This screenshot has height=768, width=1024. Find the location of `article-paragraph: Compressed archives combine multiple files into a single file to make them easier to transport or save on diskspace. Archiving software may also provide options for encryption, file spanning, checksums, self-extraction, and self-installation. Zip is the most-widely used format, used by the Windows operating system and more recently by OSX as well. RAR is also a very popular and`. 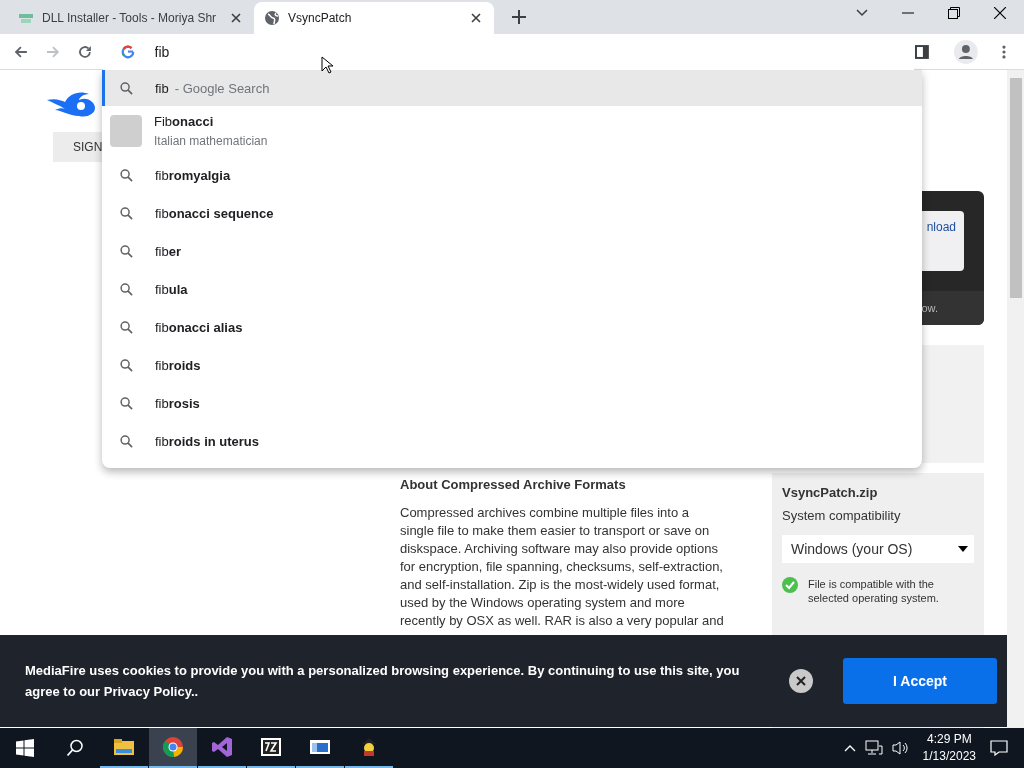

article-paragraph: Compressed archives combine multiple files into a single file to make them easier to transport or save on diskspace. Archiving software may also provide options for encryption, file spanning, checksums, self-extraction, and self-installation. Zip is the most-widely used format, used by the Windows operating system and more recently by OSX as well. RAR is also a very popular and is located at coordinates (562, 567).